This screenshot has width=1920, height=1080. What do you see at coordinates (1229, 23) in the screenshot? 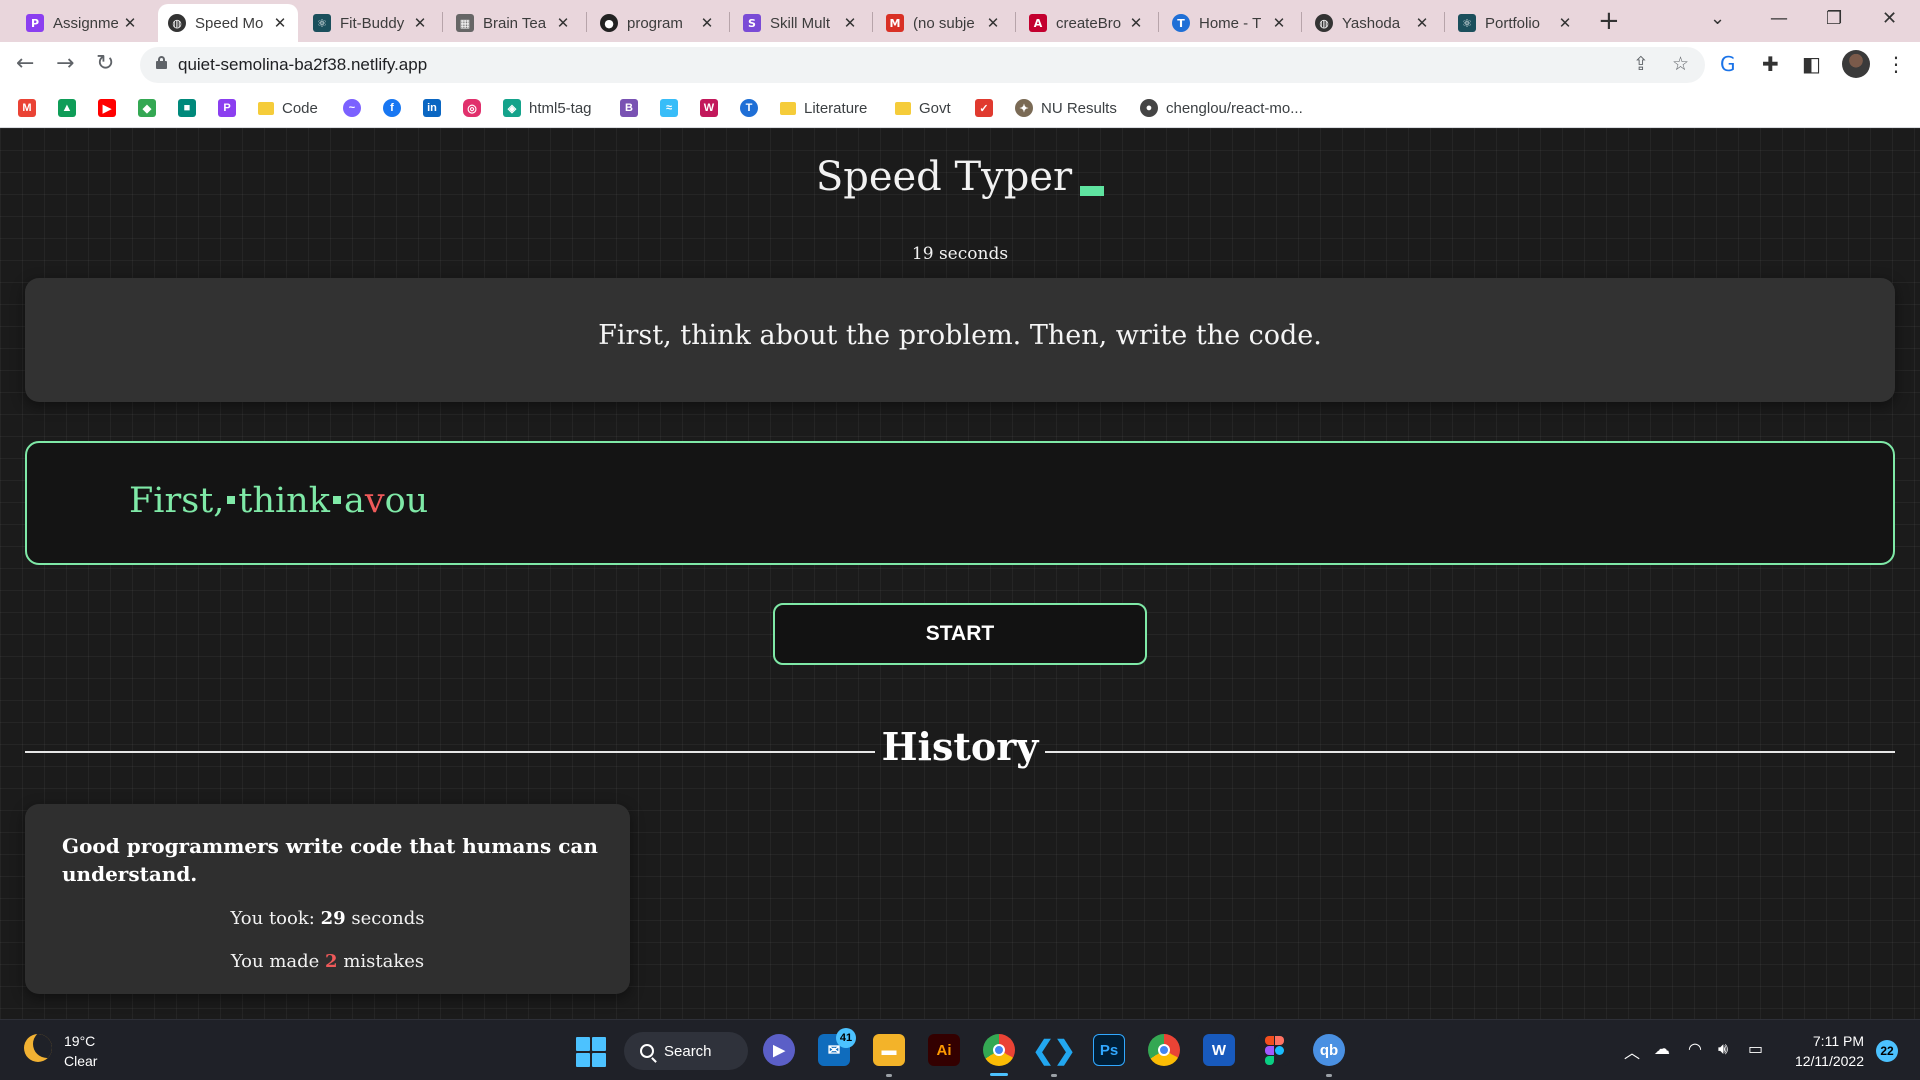
I see `tab-home: T Home - T ✕` at bounding box center [1229, 23].